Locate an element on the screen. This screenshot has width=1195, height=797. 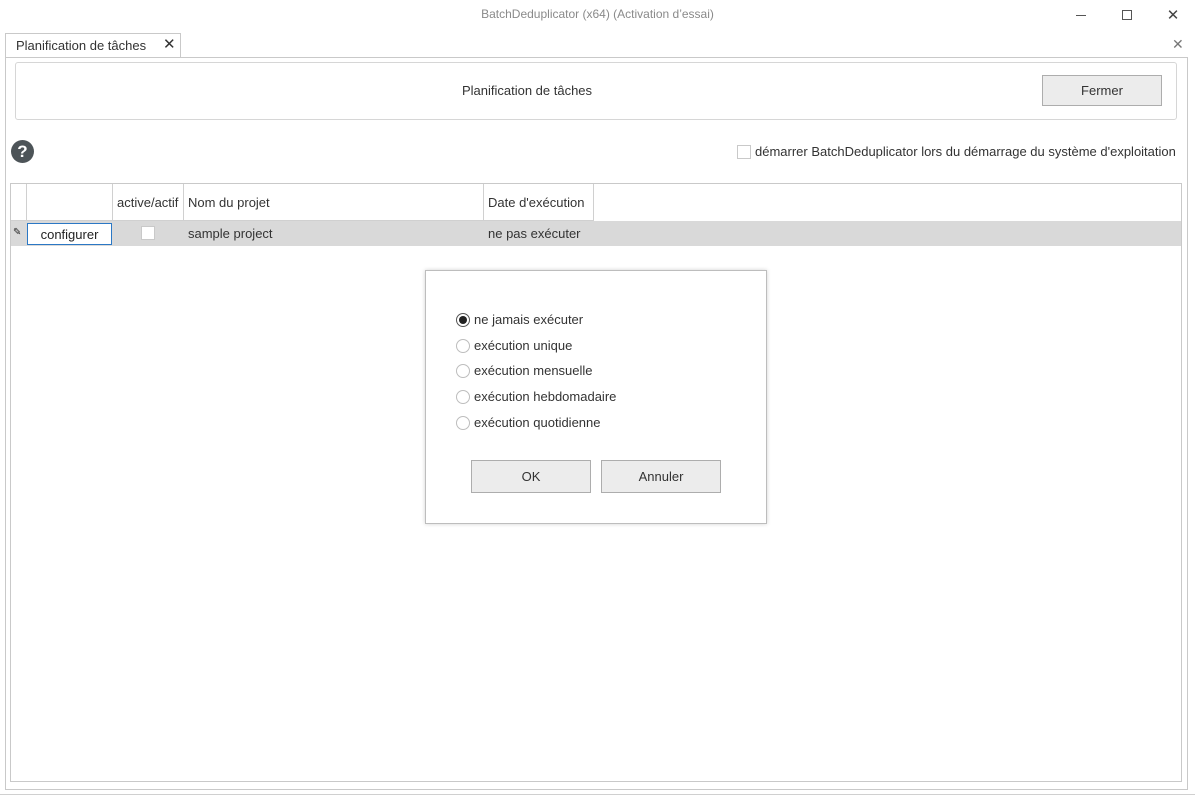
close-page-button: Fermer is located at coordinates (1102, 90).